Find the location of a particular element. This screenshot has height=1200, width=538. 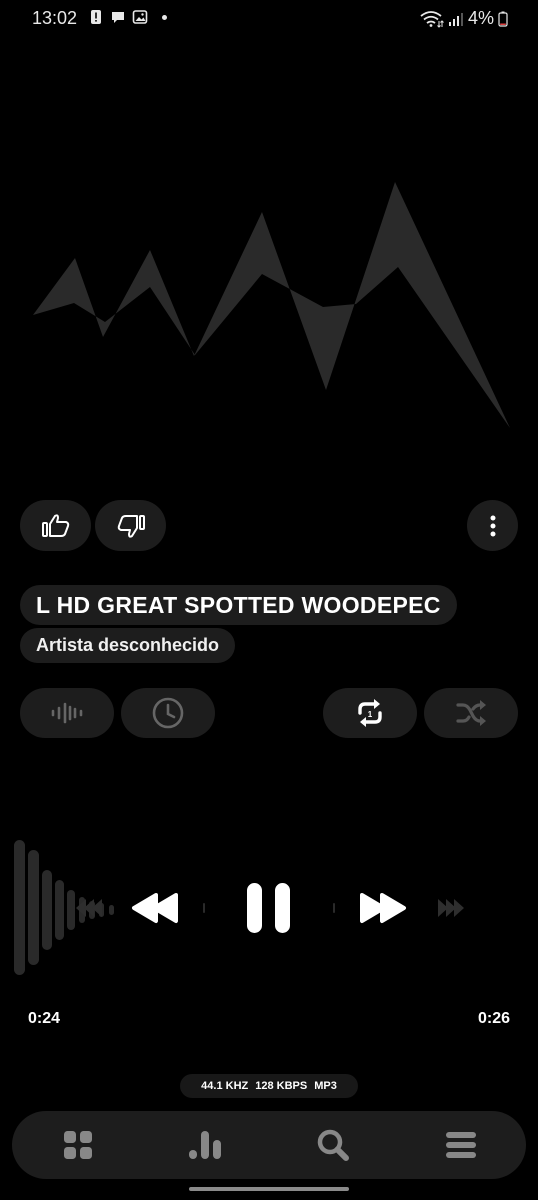

nav-now-playing-button is located at coordinates (205, 1145).